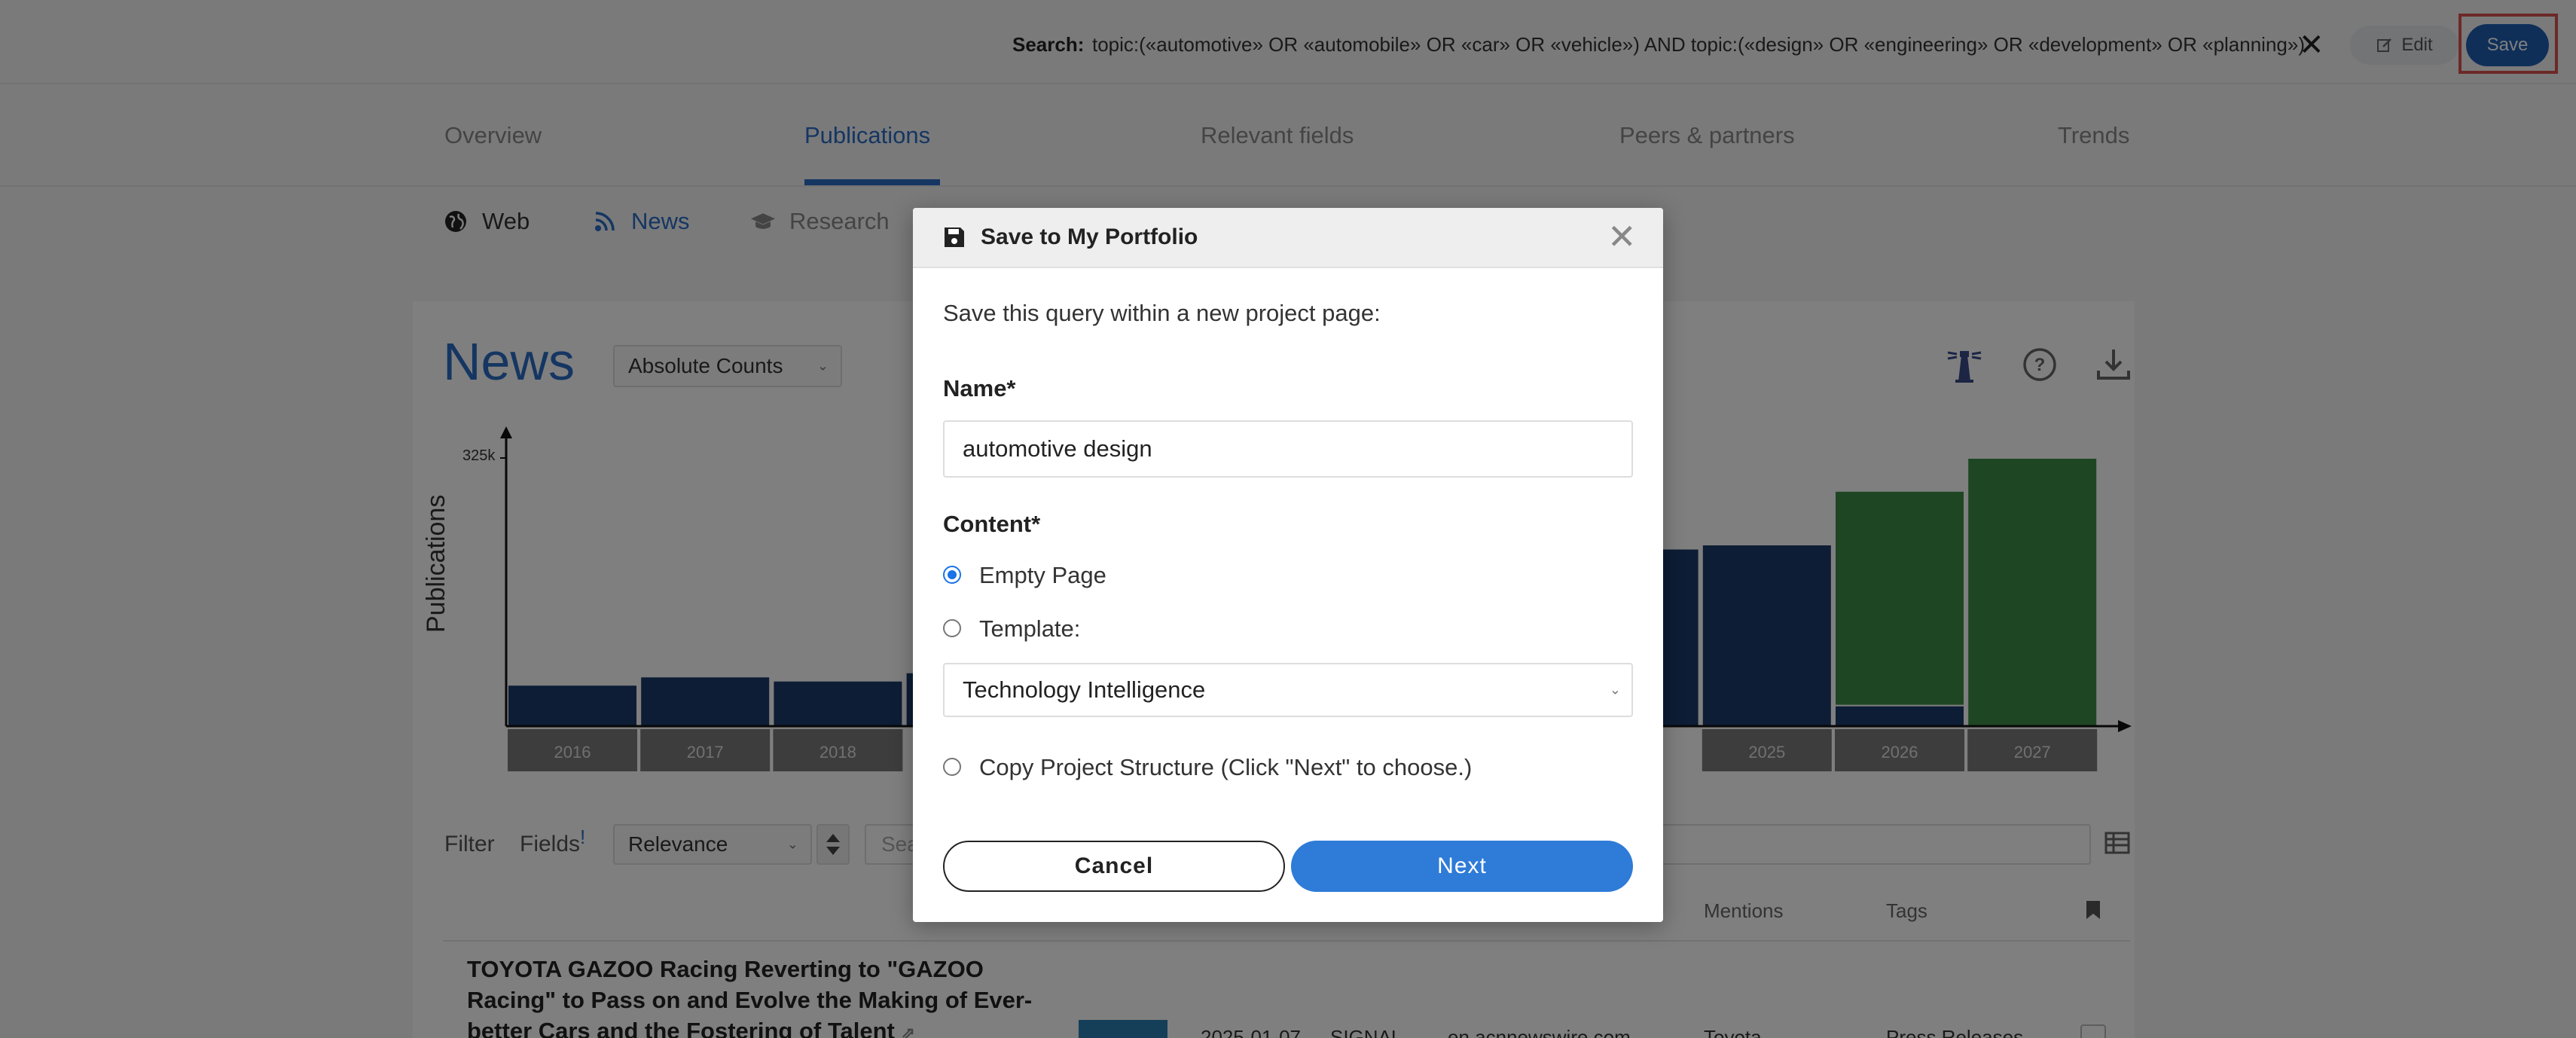  What do you see at coordinates (1058, 448) in the screenshot?
I see `project-name-value: automotive design` at bounding box center [1058, 448].